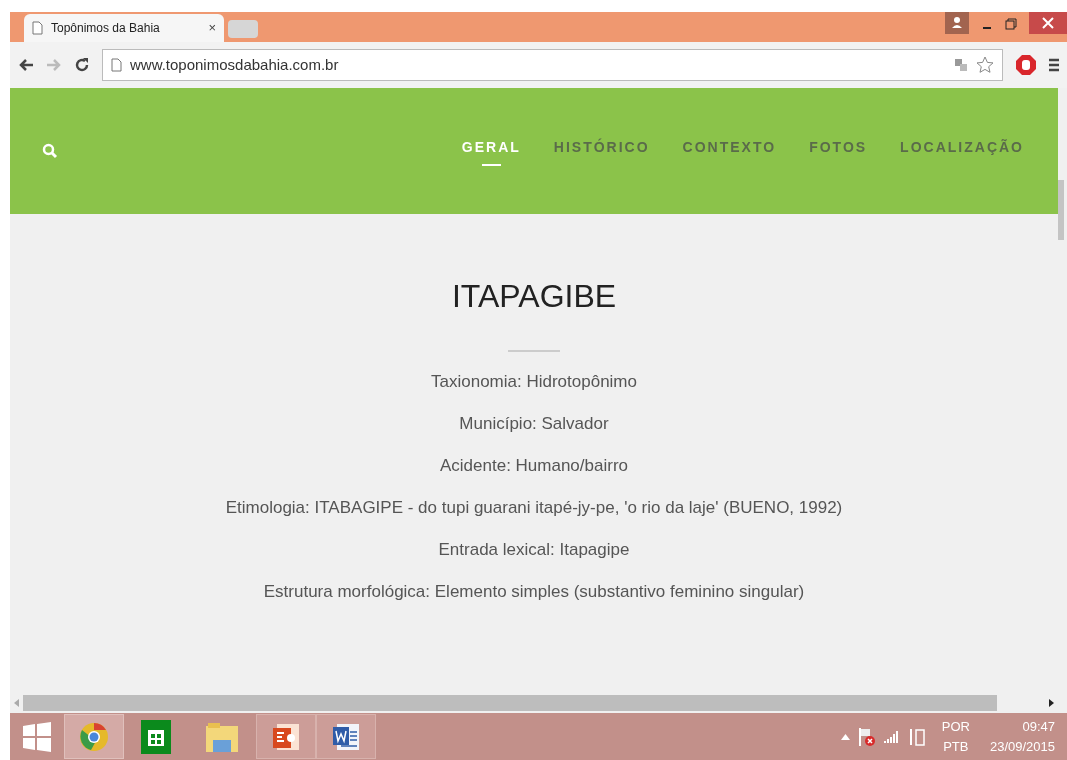 The width and height of the screenshot is (1067, 760). Describe the element at coordinates (1038, 726) in the screenshot. I see `clock-time: 09:47` at that location.